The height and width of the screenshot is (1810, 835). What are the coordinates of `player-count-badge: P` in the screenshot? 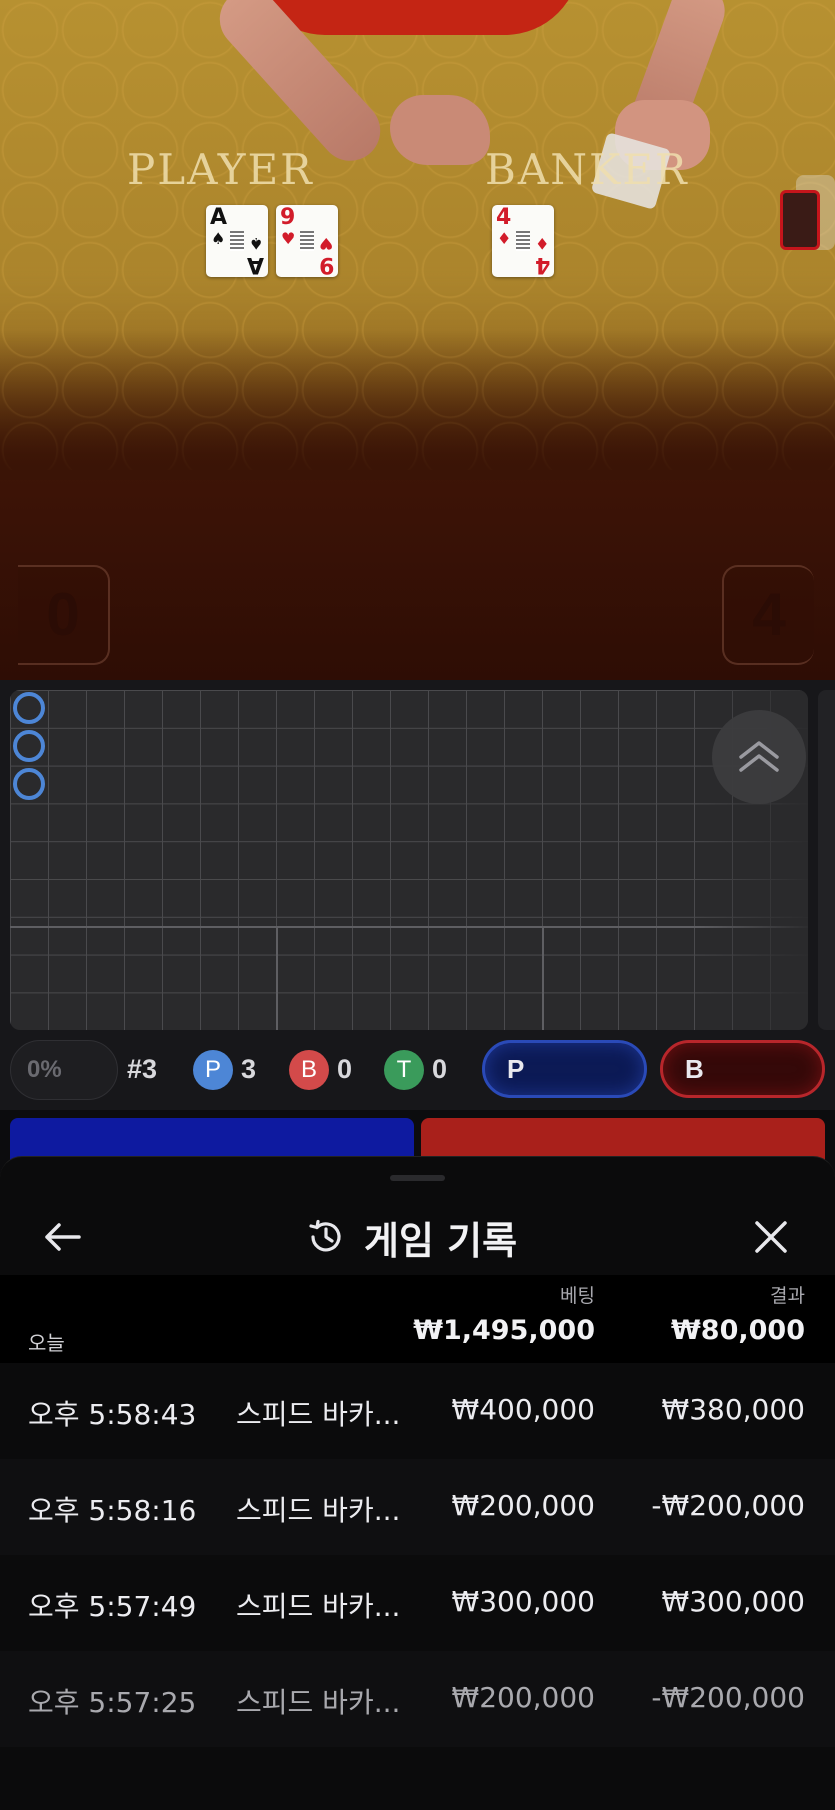 It's located at (213, 1070).